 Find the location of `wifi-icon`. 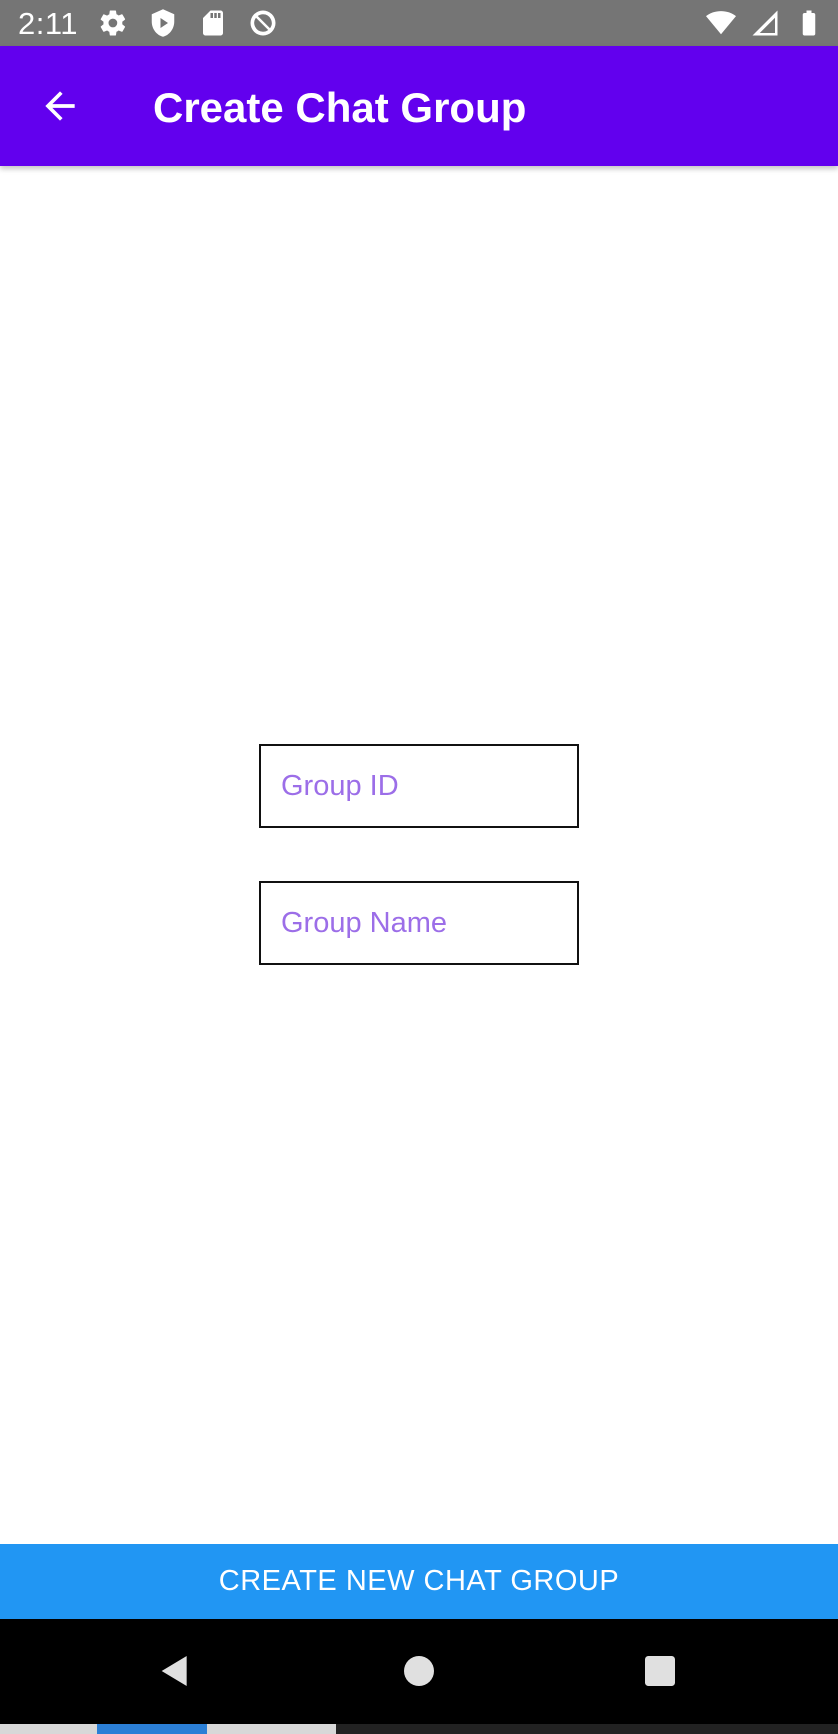

wifi-icon is located at coordinates (721, 23).